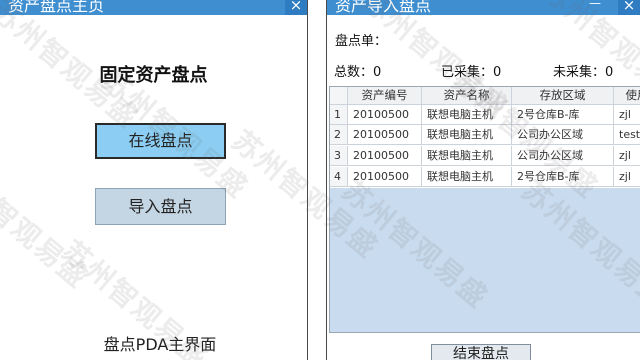 The width and height of the screenshot is (640, 360). I want to click on screen-caption: 盘点PDA主界面, so click(160, 344).